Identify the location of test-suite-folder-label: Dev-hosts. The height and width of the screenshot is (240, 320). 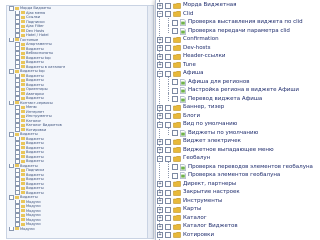
(197, 47).